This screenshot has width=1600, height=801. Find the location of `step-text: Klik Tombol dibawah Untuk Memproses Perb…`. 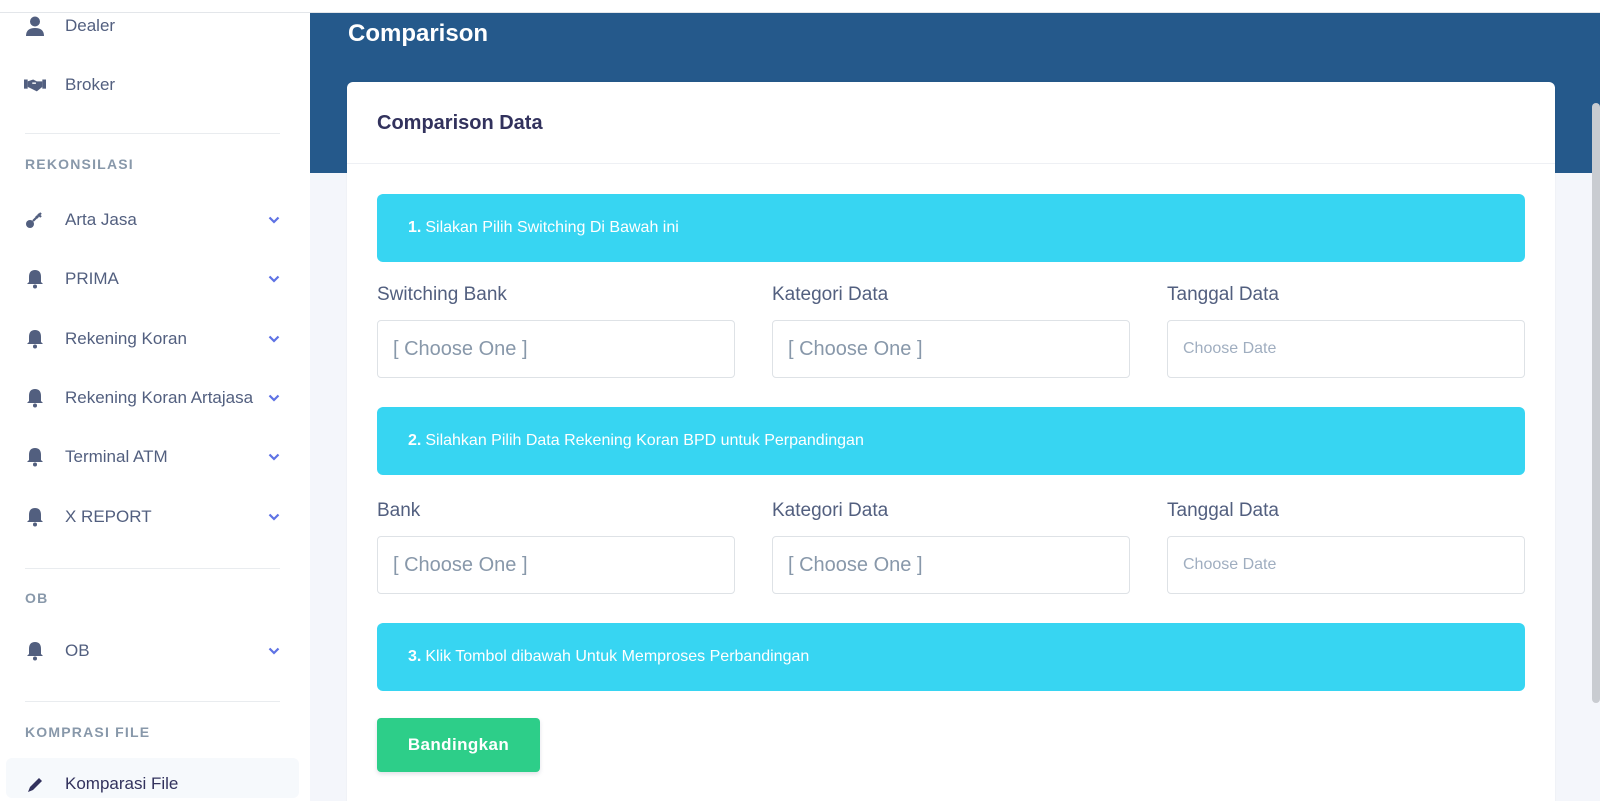

step-text: Klik Tombol dibawah Untuk Memproses Perb… is located at coordinates (617, 656).